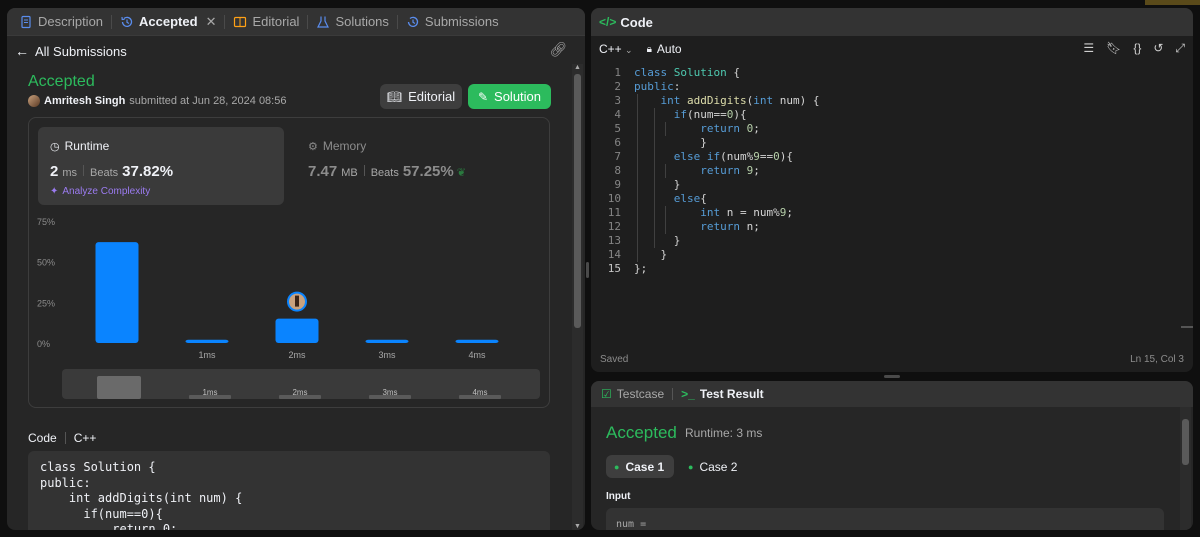 The image size is (1200, 537). What do you see at coordinates (614, 254) in the screenshot?
I see `line-number: 14` at bounding box center [614, 254].